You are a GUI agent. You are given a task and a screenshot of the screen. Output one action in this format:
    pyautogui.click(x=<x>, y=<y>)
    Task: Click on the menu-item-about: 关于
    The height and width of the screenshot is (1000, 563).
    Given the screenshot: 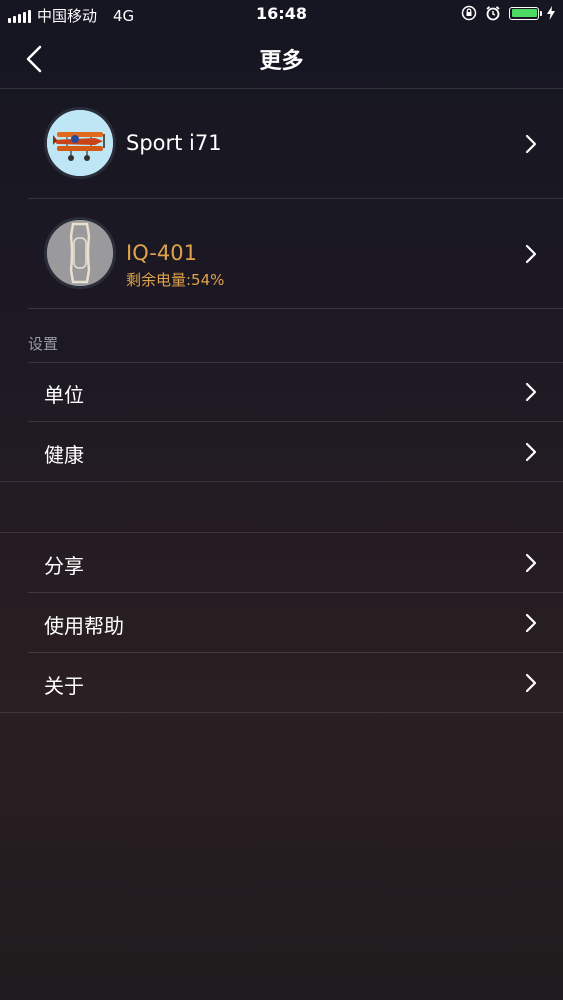 What is the action you would take?
    pyautogui.click(x=281, y=683)
    